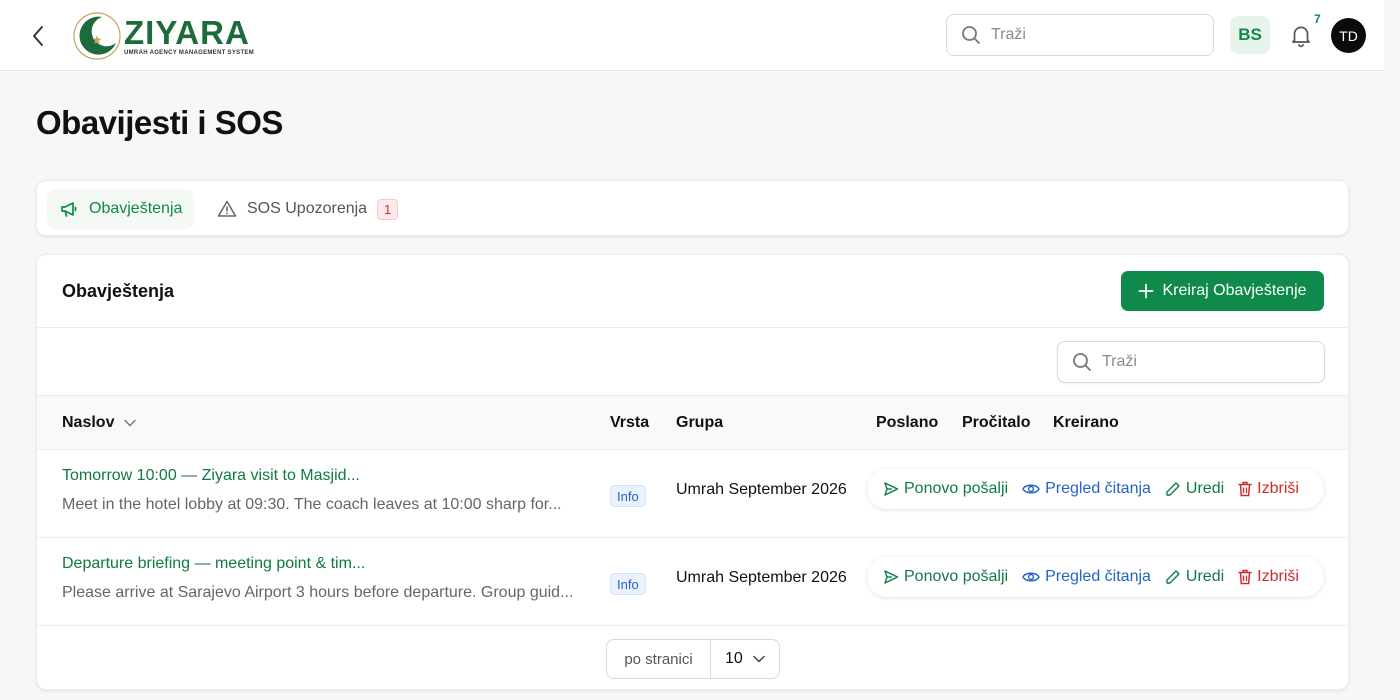 The image size is (1400, 700). What do you see at coordinates (659, 659) in the screenshot?
I see `page-size-label: po stranici` at bounding box center [659, 659].